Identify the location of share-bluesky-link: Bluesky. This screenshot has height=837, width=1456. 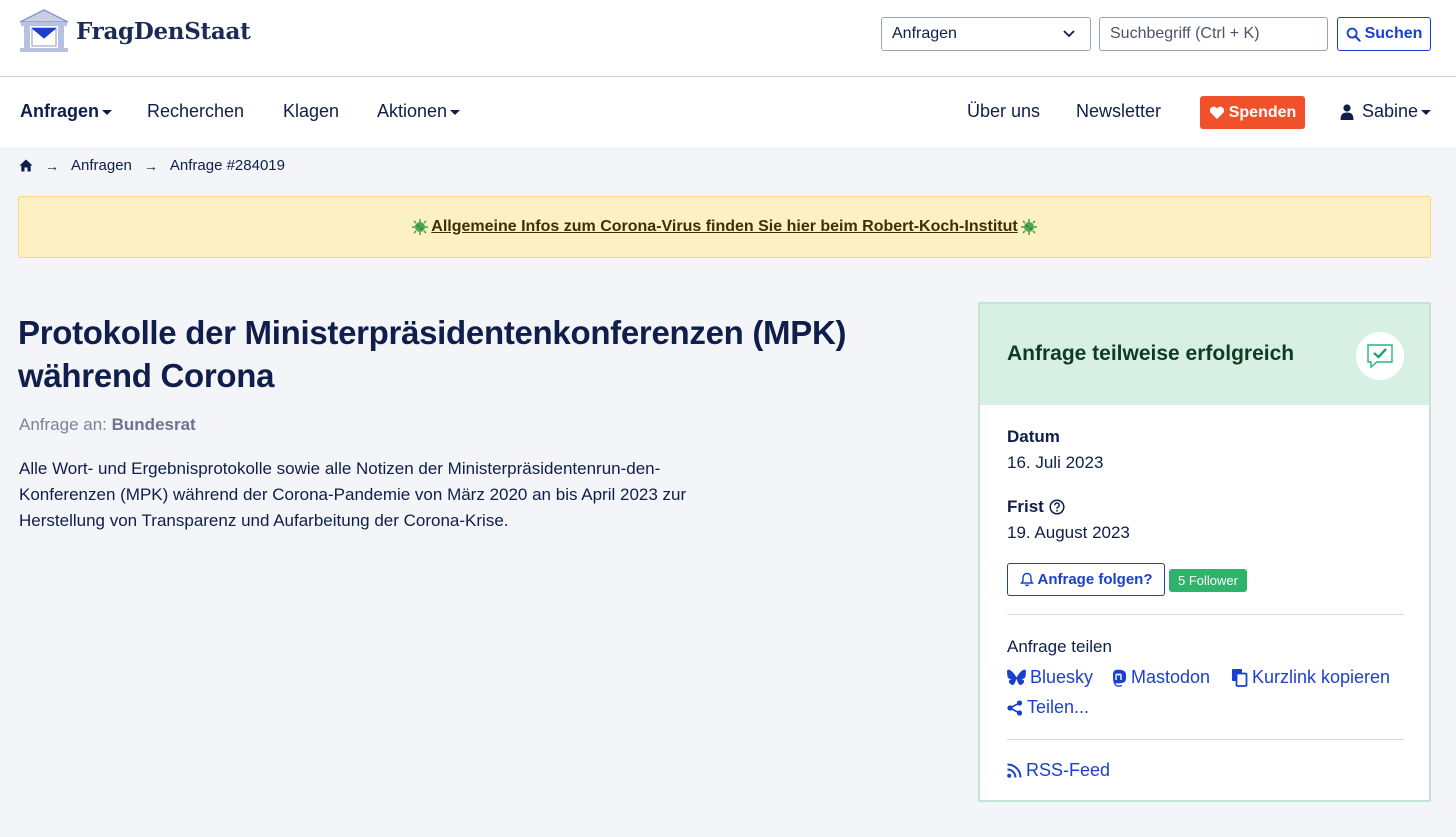
(1050, 677).